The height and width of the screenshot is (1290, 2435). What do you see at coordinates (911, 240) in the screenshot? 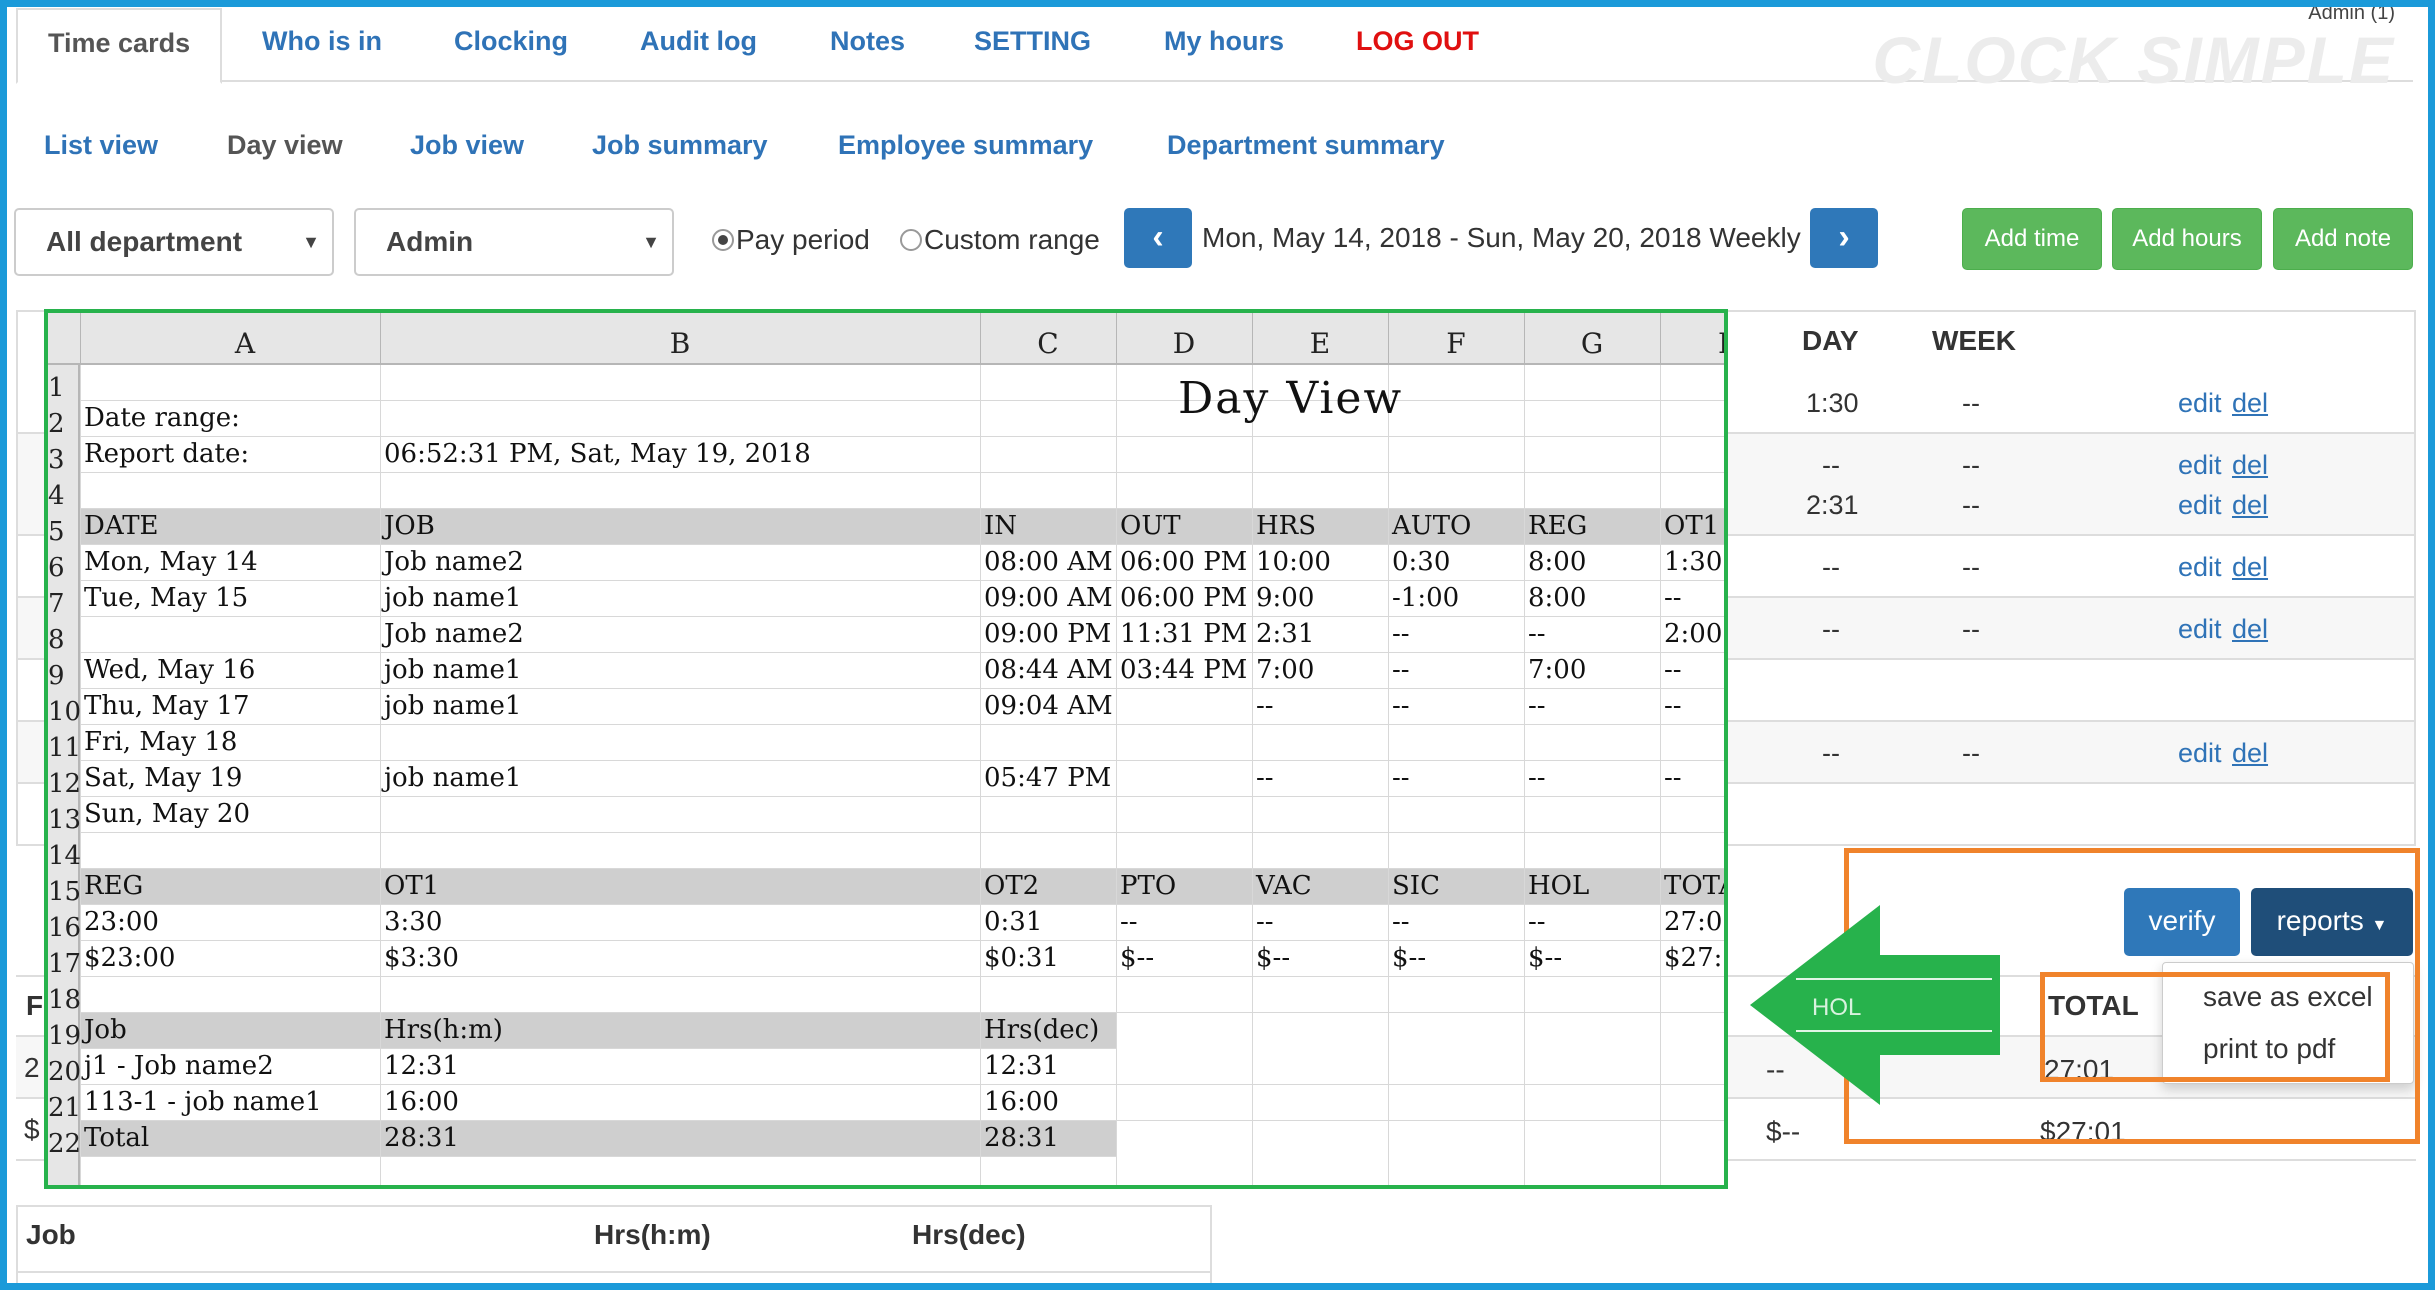
I see `radio-unchecked-icon` at bounding box center [911, 240].